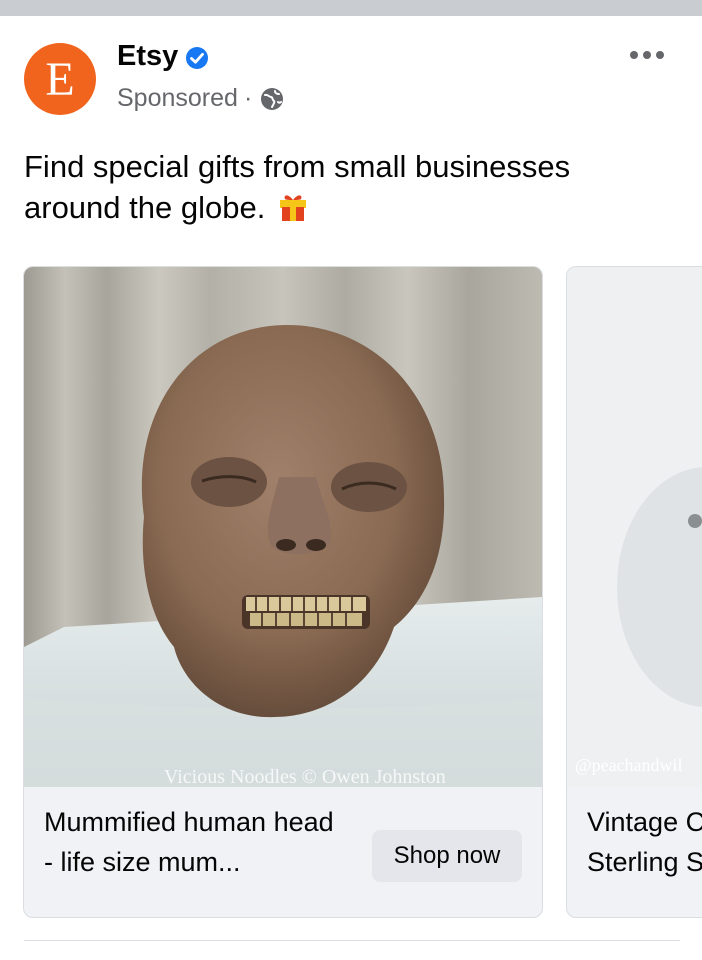  What do you see at coordinates (644, 822) in the screenshot?
I see `product-title-line: Vintage C` at bounding box center [644, 822].